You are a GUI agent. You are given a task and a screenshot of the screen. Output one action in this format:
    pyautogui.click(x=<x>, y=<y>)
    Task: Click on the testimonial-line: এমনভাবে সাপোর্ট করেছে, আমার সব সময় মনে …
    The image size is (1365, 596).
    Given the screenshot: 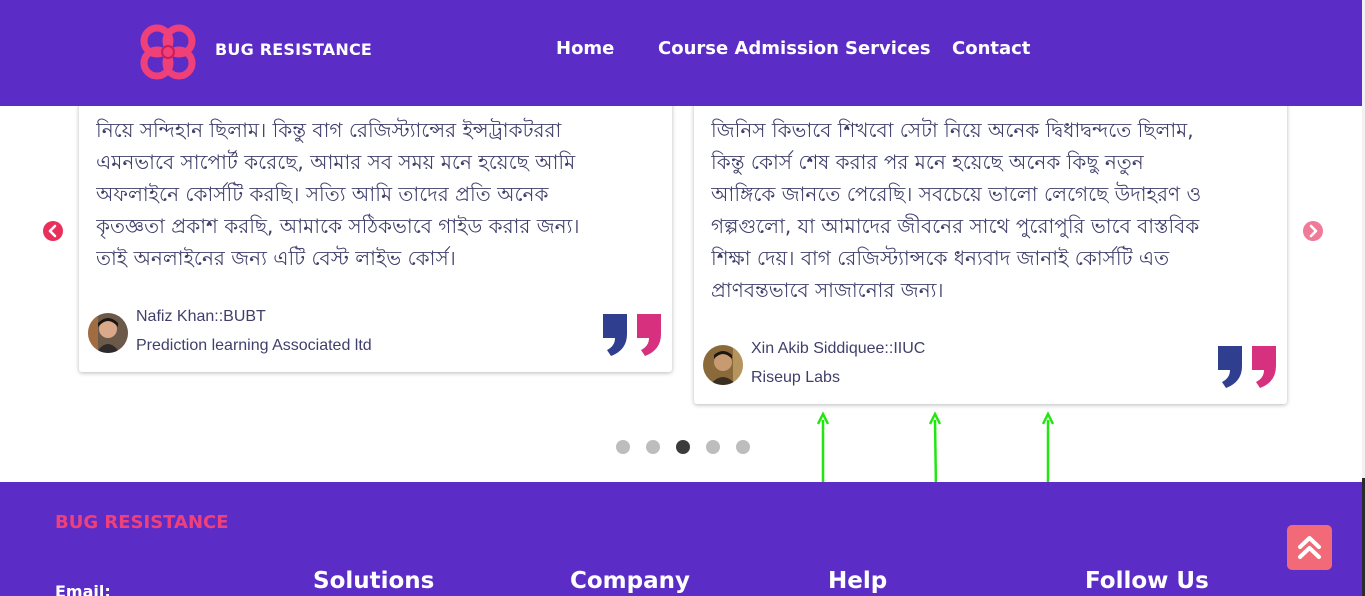 What is the action you would take?
    pyautogui.click(x=336, y=162)
    